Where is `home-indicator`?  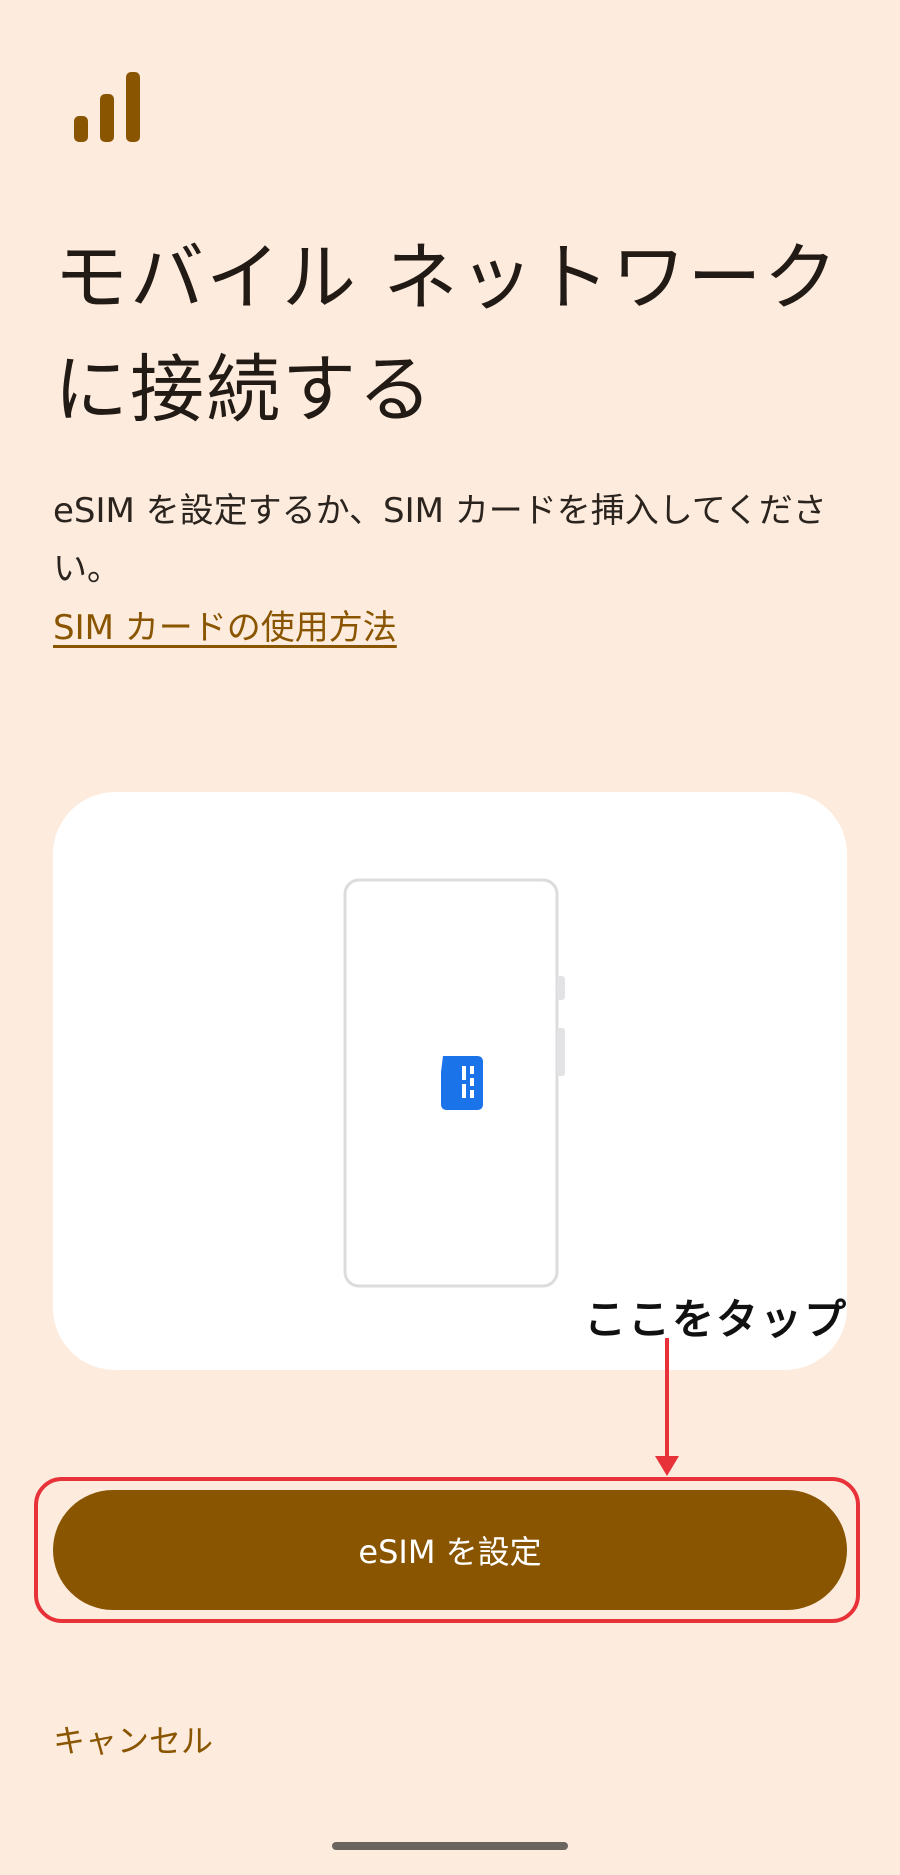 home-indicator is located at coordinates (450, 1846).